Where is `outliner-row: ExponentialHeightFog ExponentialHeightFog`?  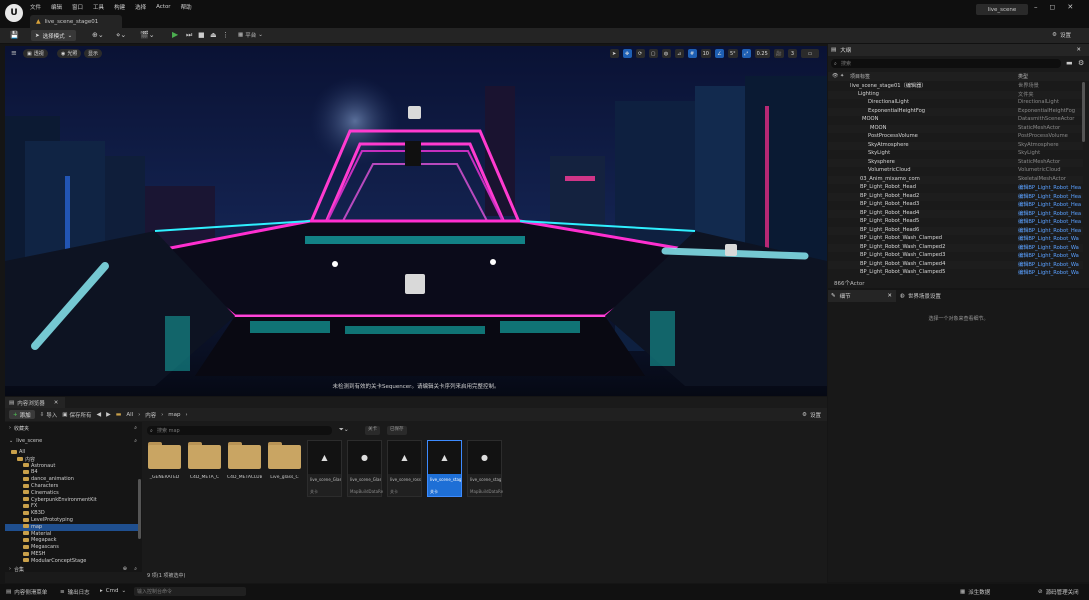
outliner-row: ExponentialHeightFog ExponentialHeightFog is located at coordinates (955, 111).